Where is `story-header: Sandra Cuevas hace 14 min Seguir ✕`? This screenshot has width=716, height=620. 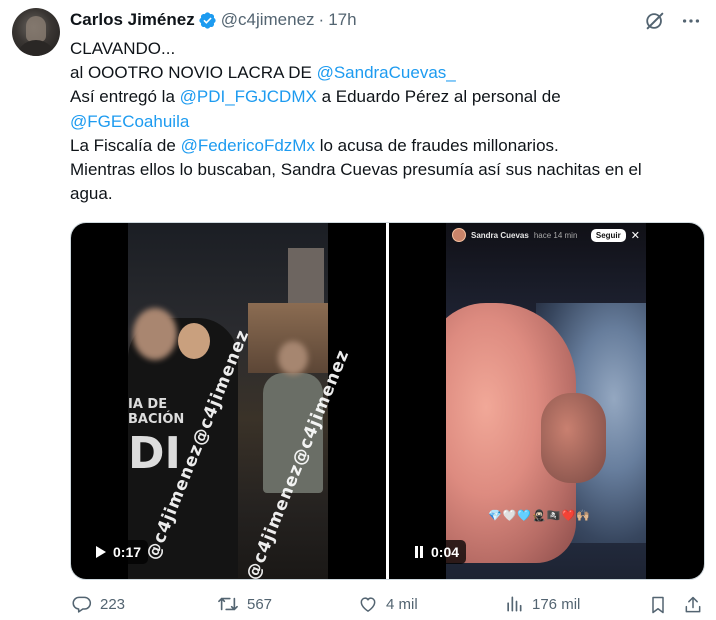 story-header: Sandra Cuevas hace 14 min Seguir ✕ is located at coordinates (546, 235).